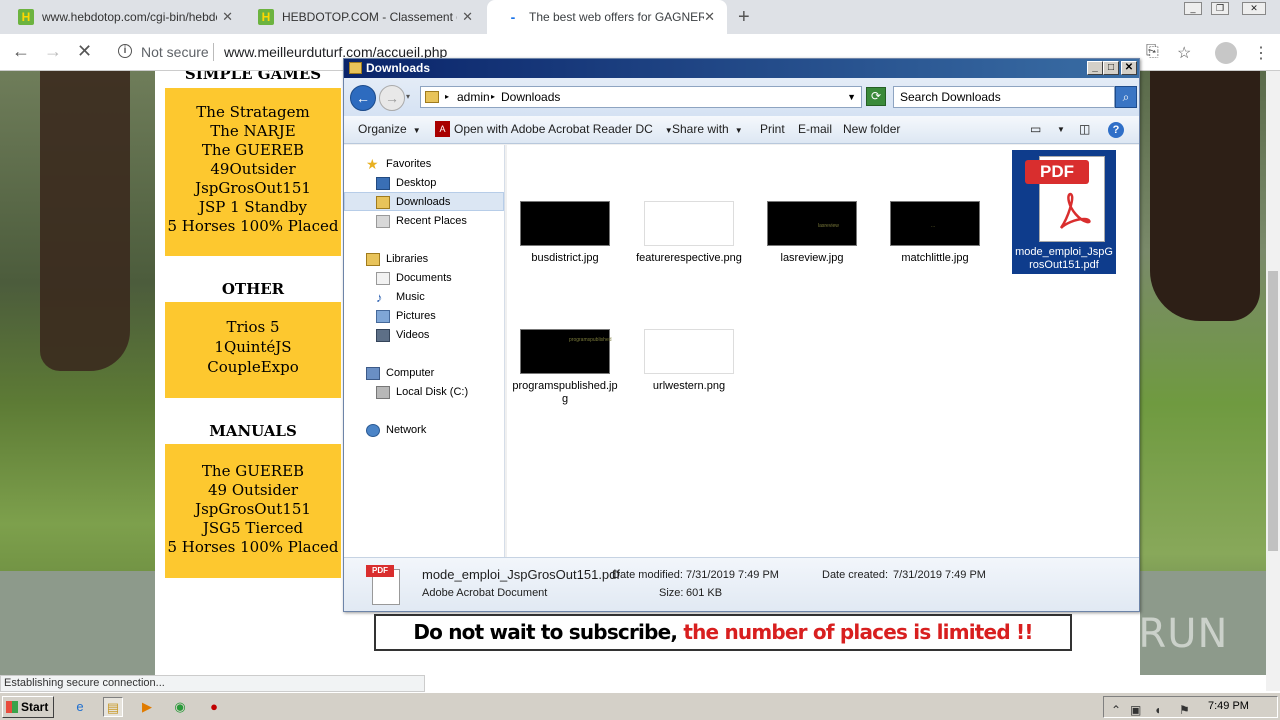 The width and height of the screenshot is (1280, 720). Describe the element at coordinates (424, 297) in the screenshot. I see `nav-music: ♪ Music` at that location.